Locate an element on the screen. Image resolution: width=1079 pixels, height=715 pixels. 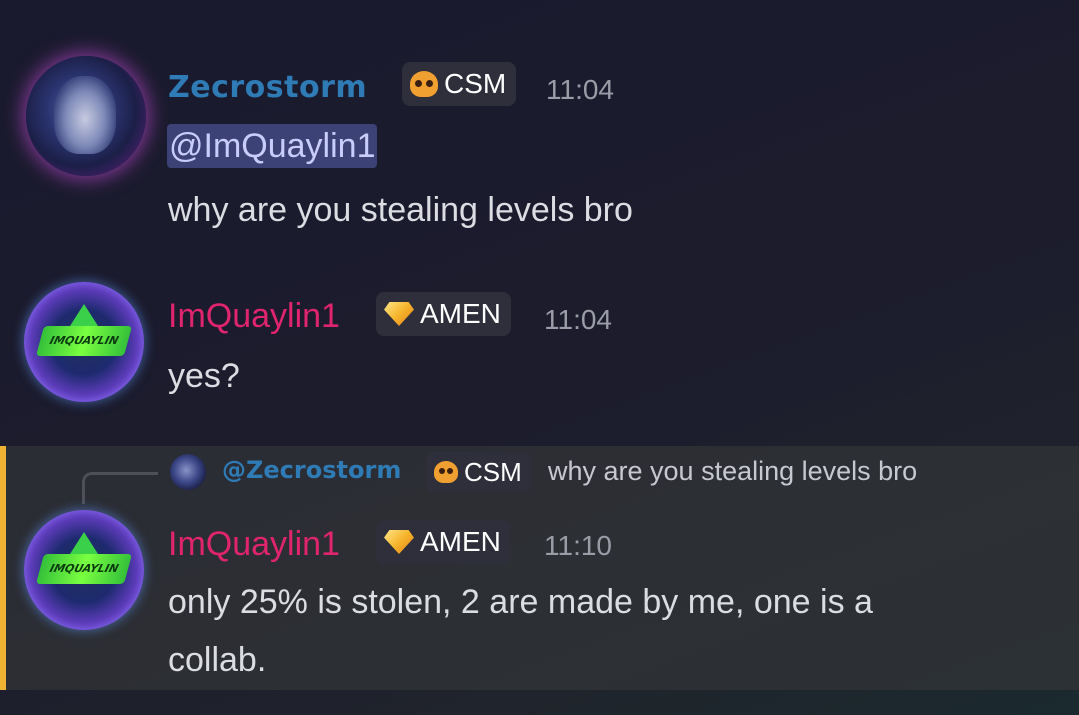
timestamp: 11:10 is located at coordinates (578, 545).